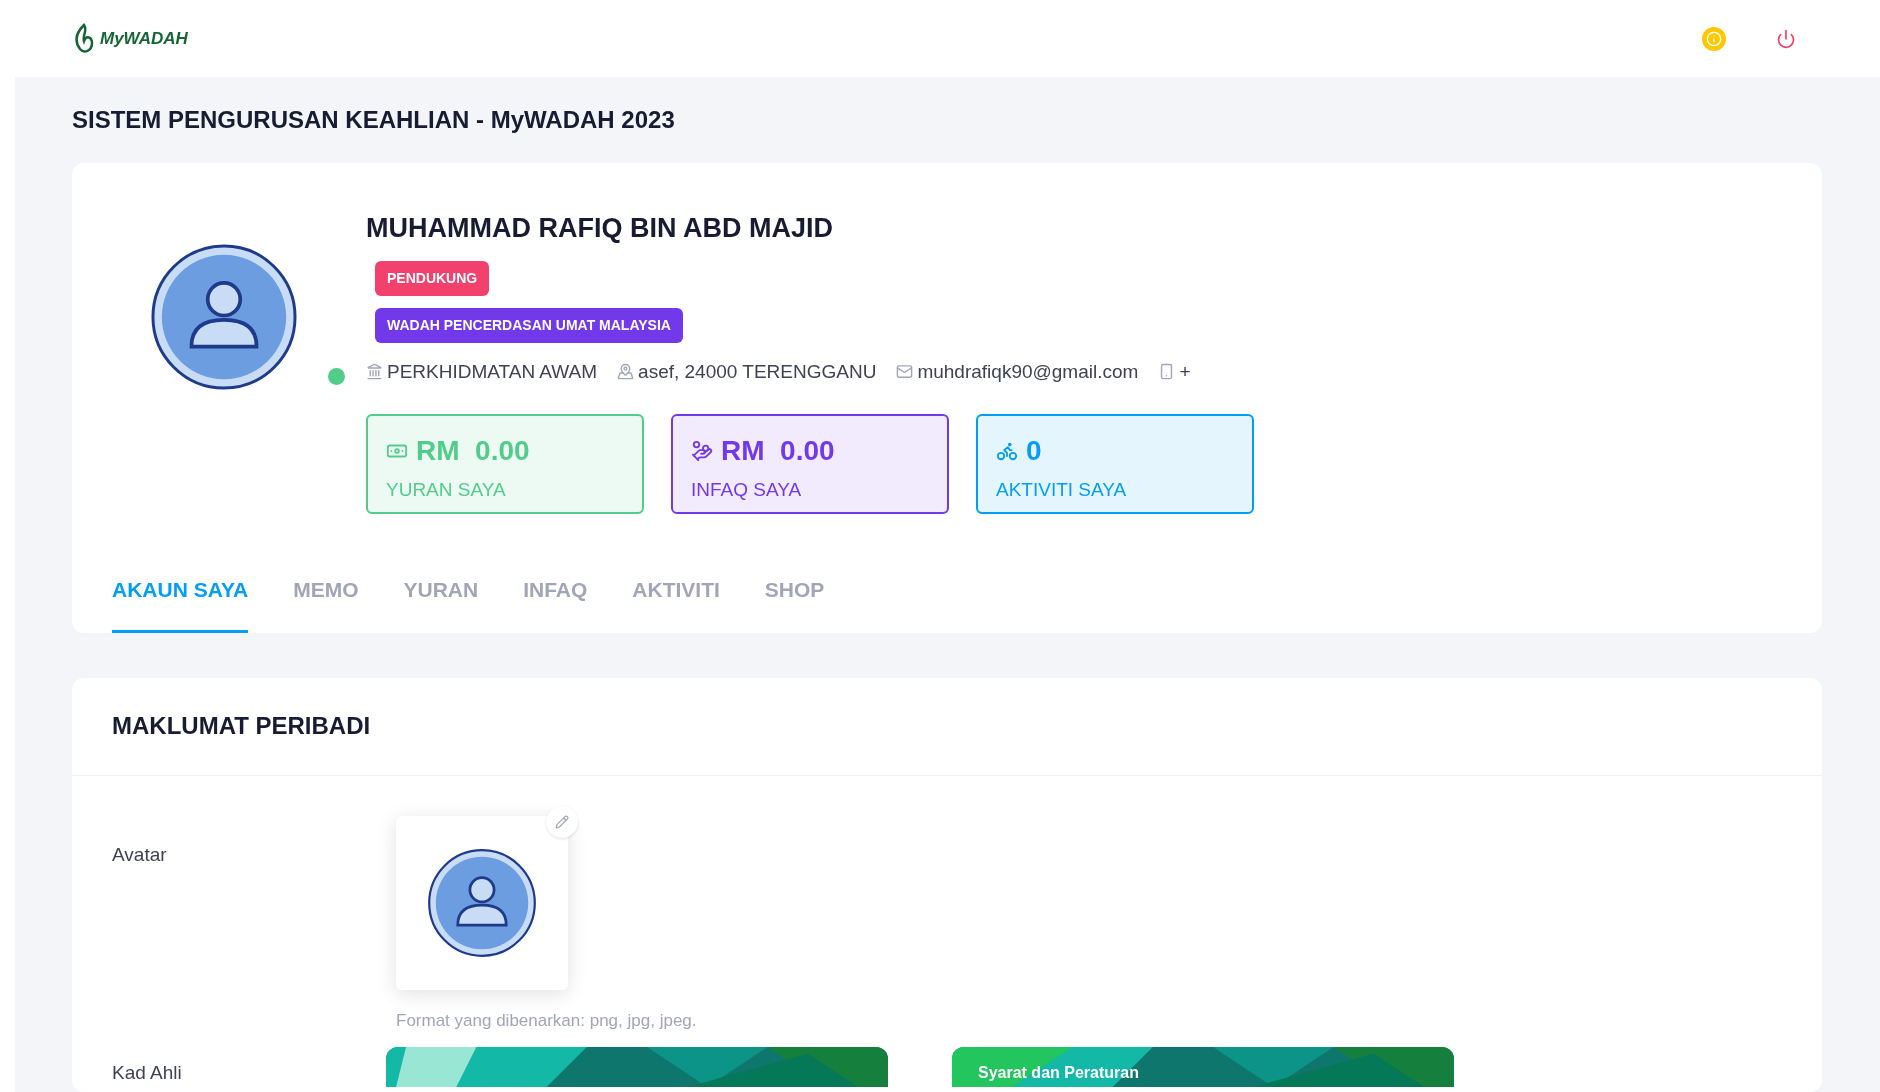 Image resolution: width=1880 pixels, height=1092 pixels. Describe the element at coordinates (600, 228) in the screenshot. I see `profile-name: MUHAMMAD RAFIQ BIN ABD MAJID` at that location.